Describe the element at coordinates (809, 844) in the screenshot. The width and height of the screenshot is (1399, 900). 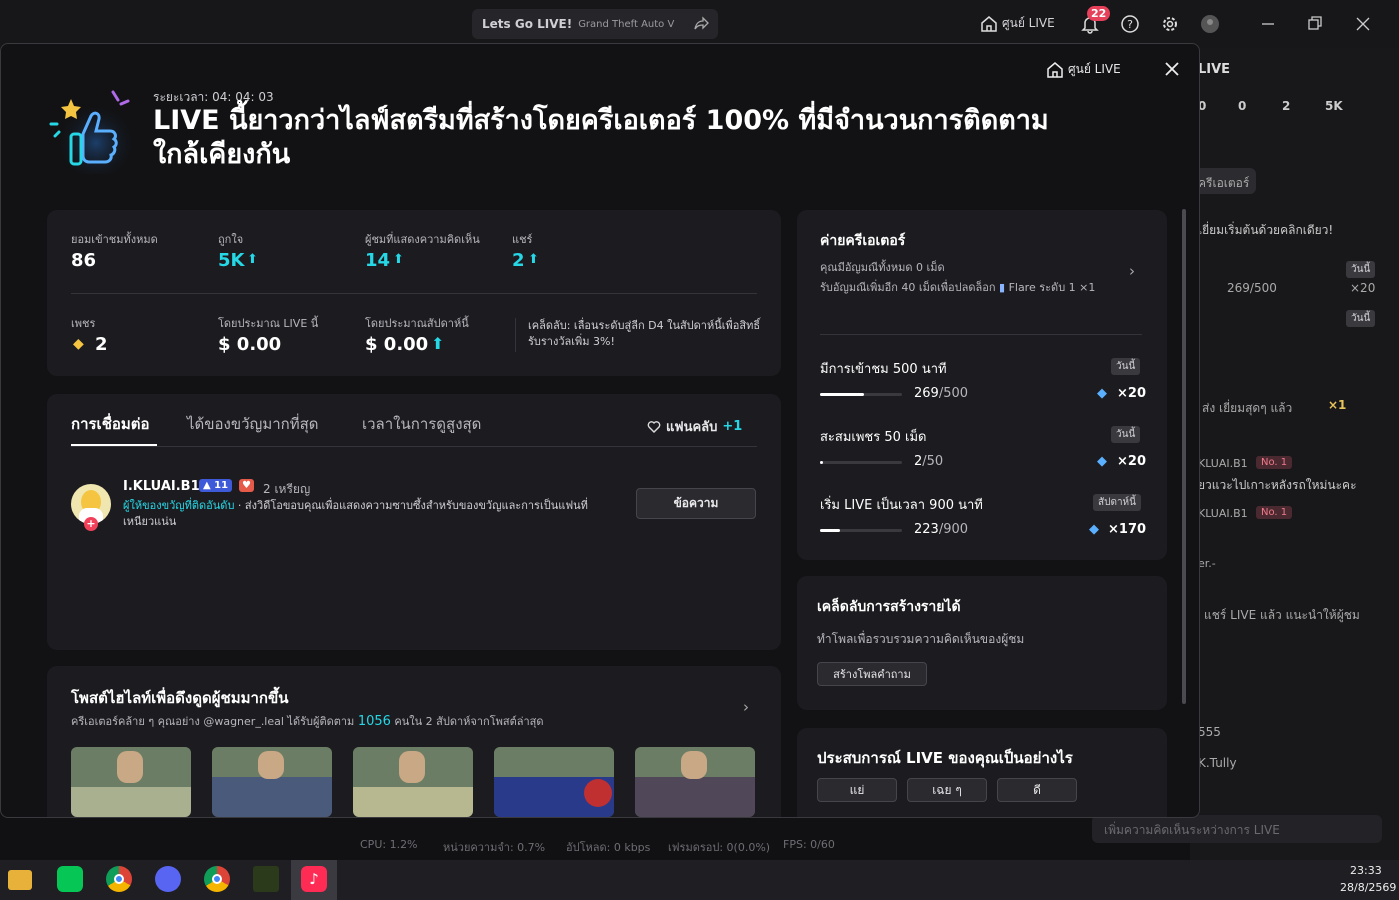
I see `fps-stat: FPS: 0/60` at that location.